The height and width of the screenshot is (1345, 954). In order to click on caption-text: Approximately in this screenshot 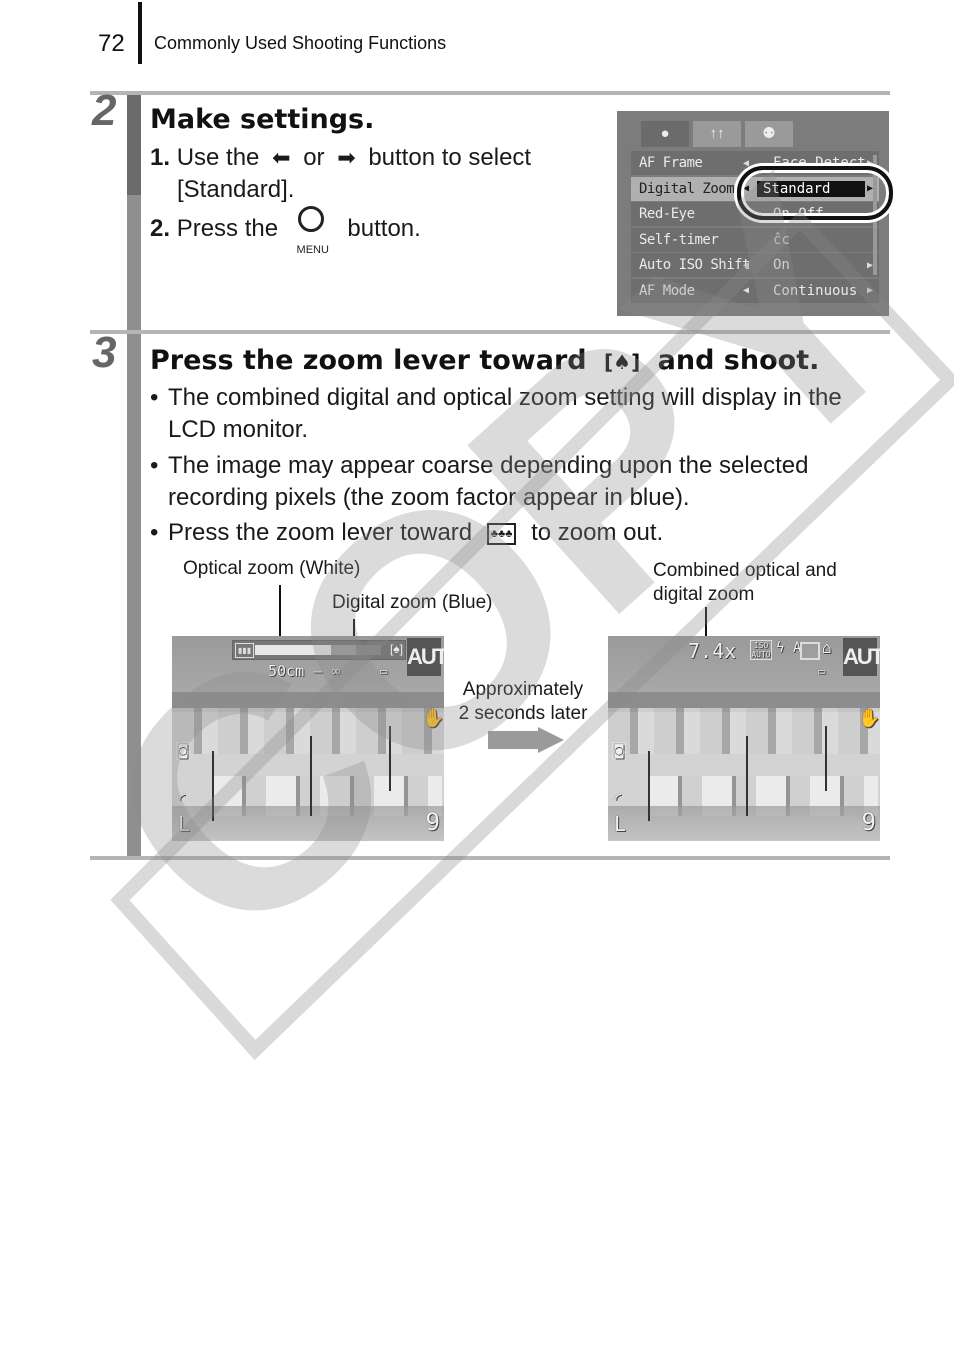, I will do `click(523, 689)`.